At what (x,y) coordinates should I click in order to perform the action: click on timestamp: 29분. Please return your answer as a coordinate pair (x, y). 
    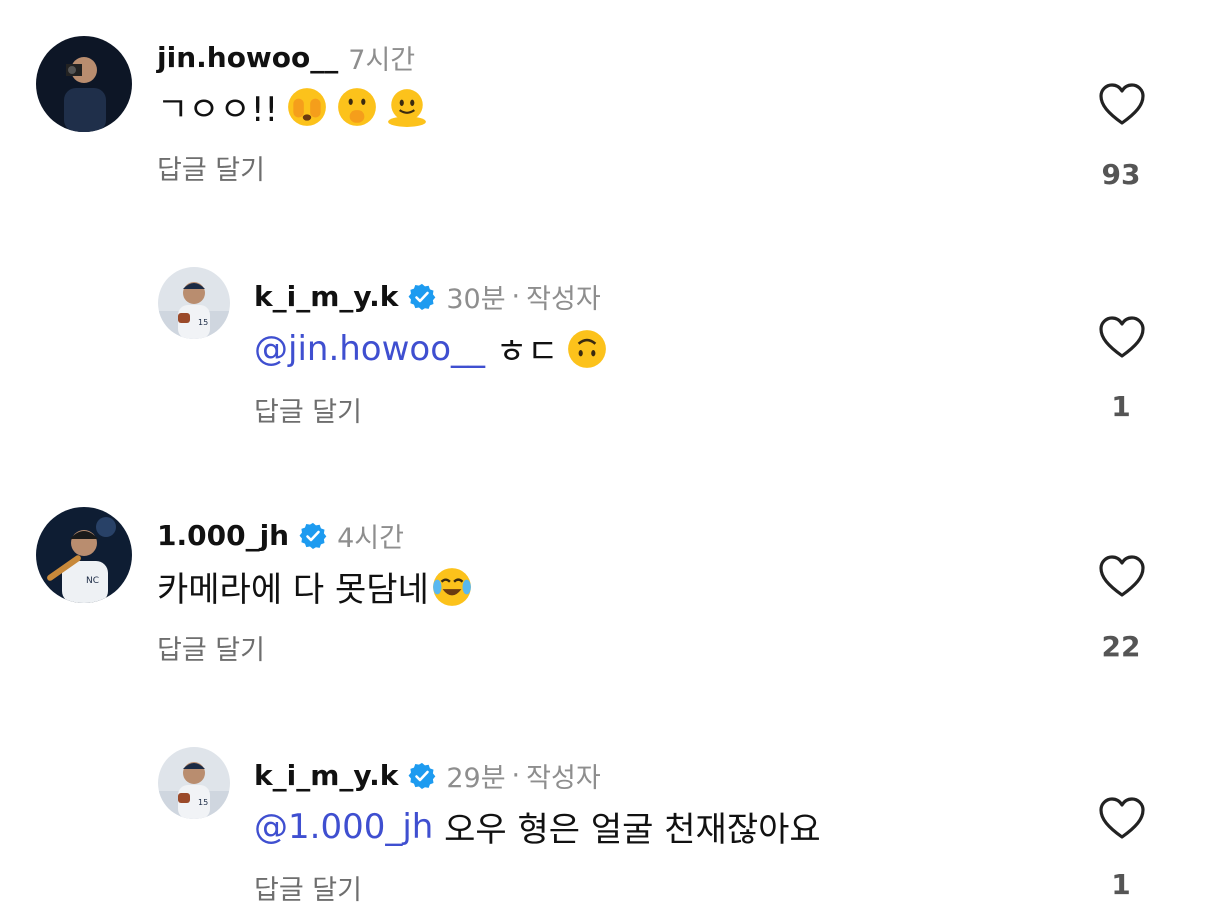
    Looking at the image, I should click on (476, 778).